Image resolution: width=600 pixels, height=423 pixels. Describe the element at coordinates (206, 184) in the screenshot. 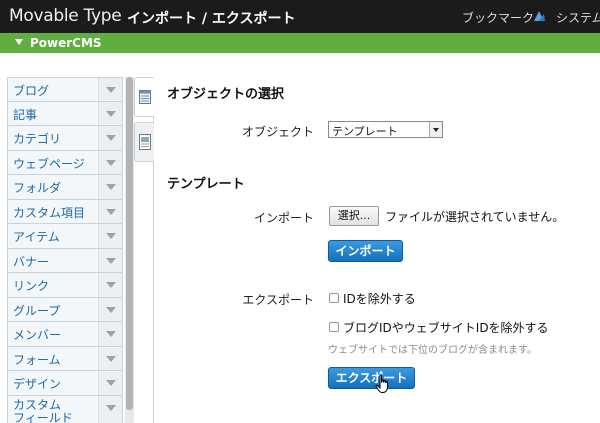

I see `template-section-title: テンプレート` at that location.